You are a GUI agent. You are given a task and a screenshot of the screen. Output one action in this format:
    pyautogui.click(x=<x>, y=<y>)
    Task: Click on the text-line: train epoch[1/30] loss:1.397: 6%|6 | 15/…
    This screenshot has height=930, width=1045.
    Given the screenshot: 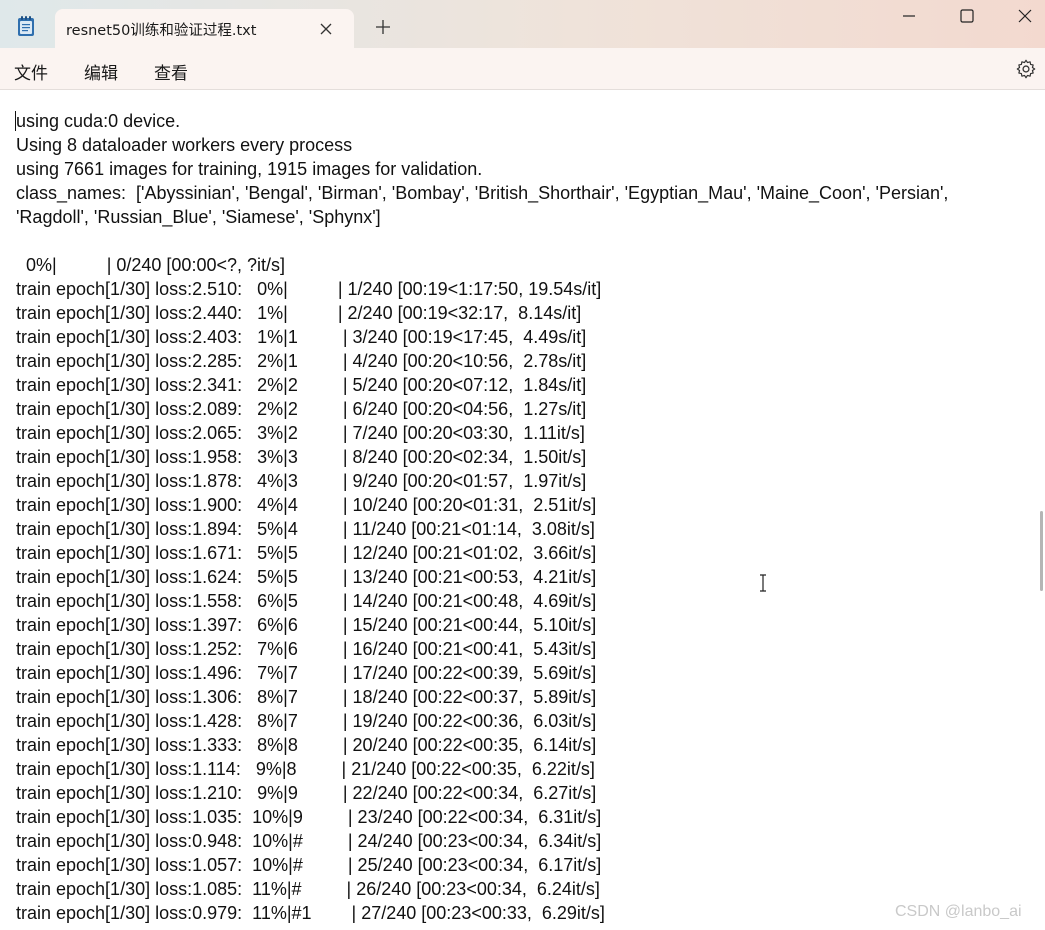 What is the action you would take?
    pyautogui.click(x=306, y=625)
    